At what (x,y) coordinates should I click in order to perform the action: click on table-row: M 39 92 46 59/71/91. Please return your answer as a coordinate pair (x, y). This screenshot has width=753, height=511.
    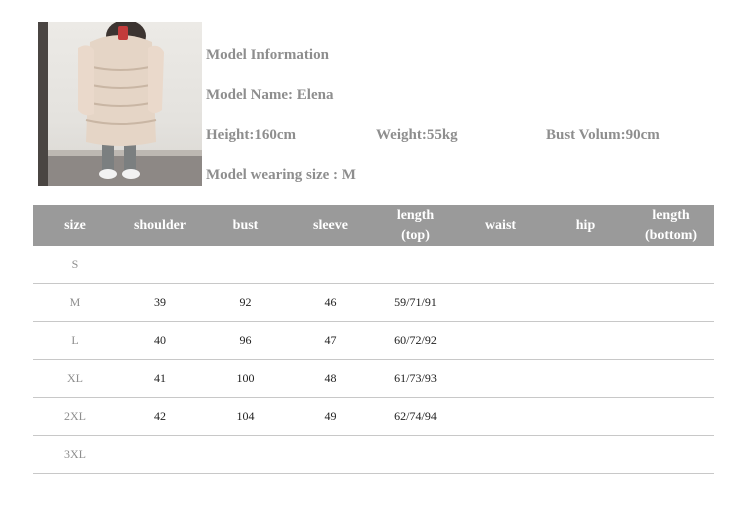
    Looking at the image, I should click on (373, 303).